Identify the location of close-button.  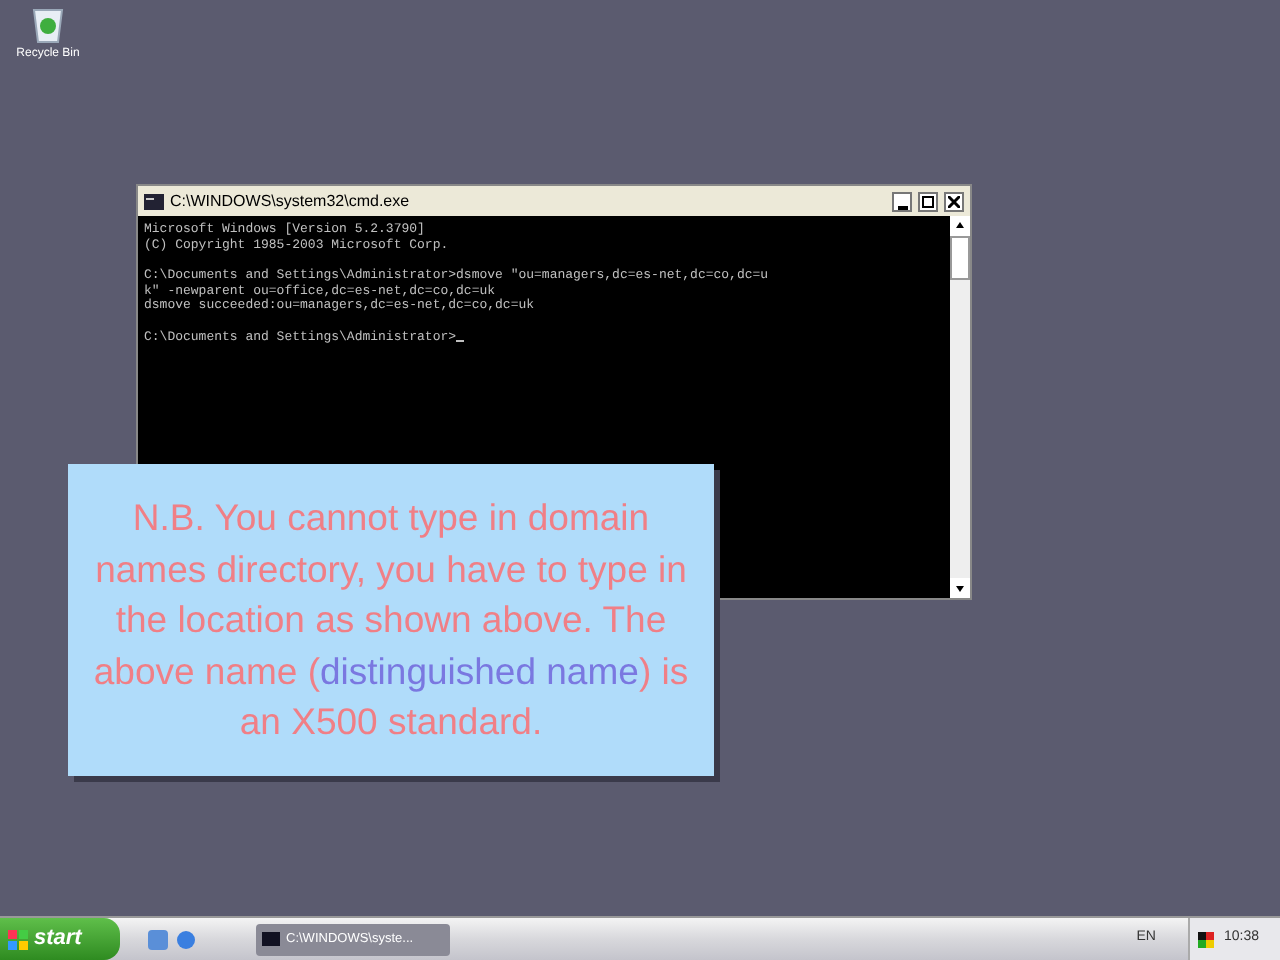
(954, 201).